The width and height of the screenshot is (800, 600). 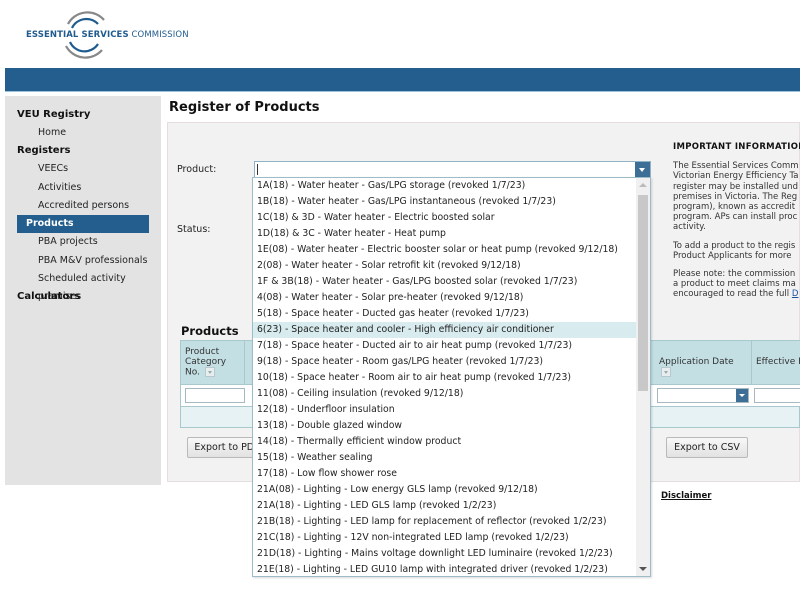 What do you see at coordinates (776, 362) in the screenshot?
I see `column-header-effective: Effective F` at bounding box center [776, 362].